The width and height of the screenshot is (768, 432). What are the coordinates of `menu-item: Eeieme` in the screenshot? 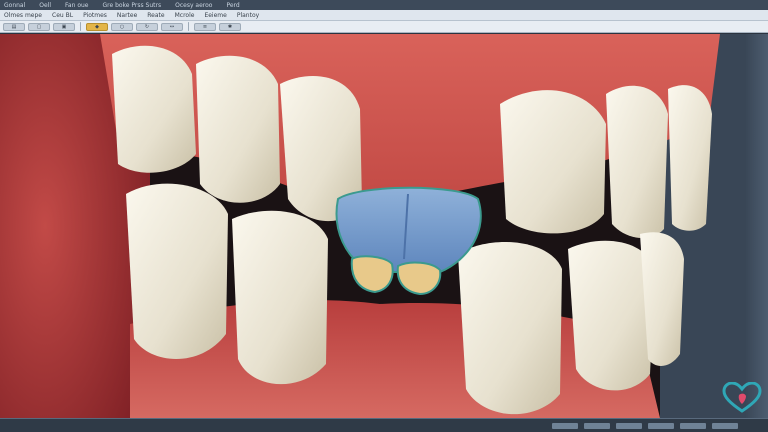 It's located at (215, 15).